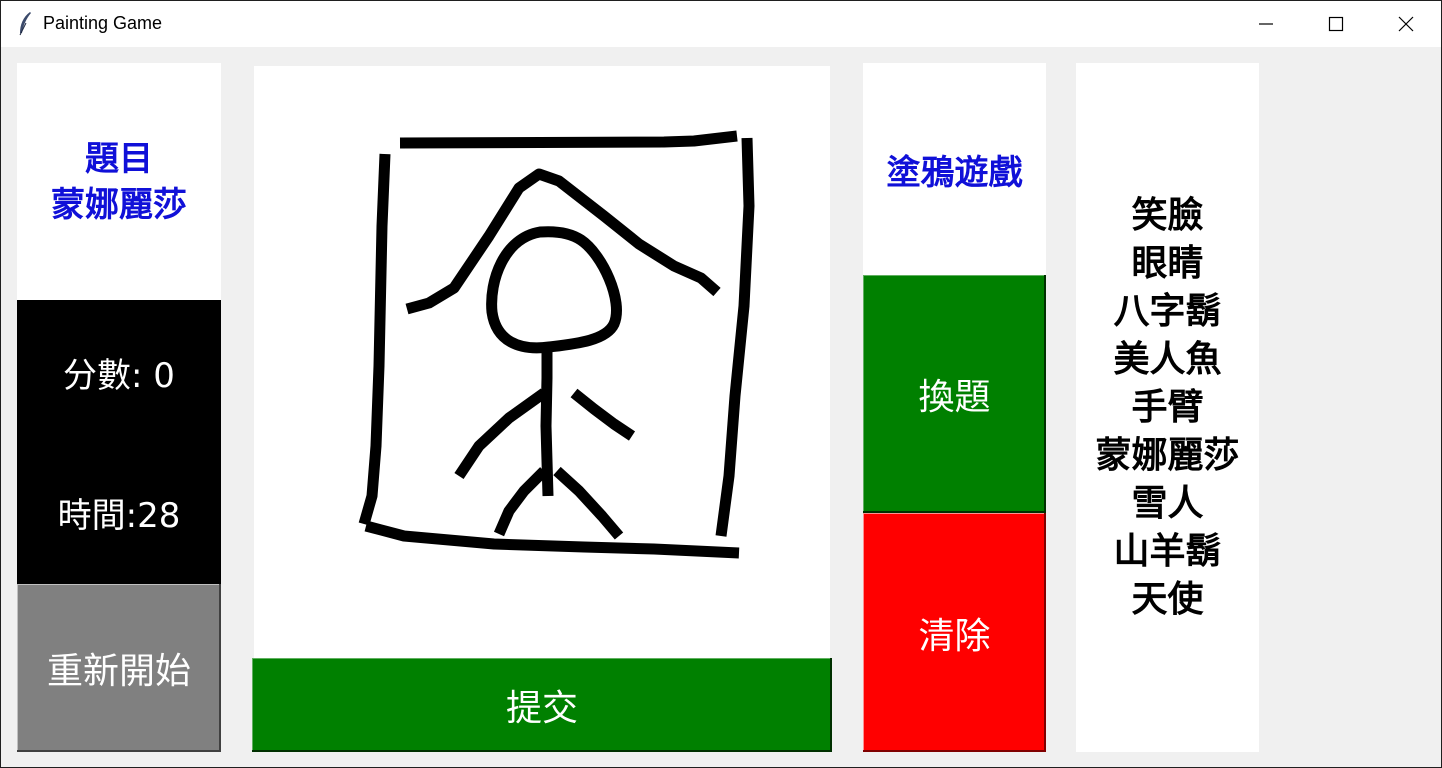  Describe the element at coordinates (119, 204) in the screenshot. I see `topic-word: 蒙娜麗莎` at that location.